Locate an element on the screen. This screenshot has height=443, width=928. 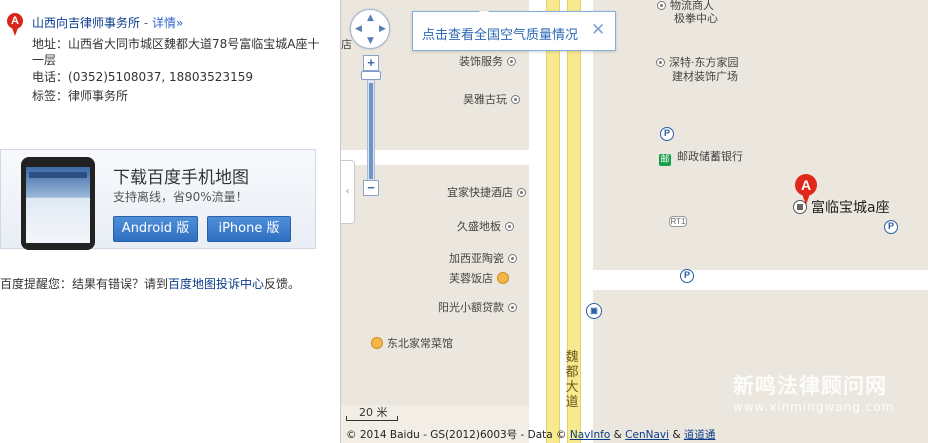
poi-label: 加西亚陶瓷 is located at coordinates (483, 258).